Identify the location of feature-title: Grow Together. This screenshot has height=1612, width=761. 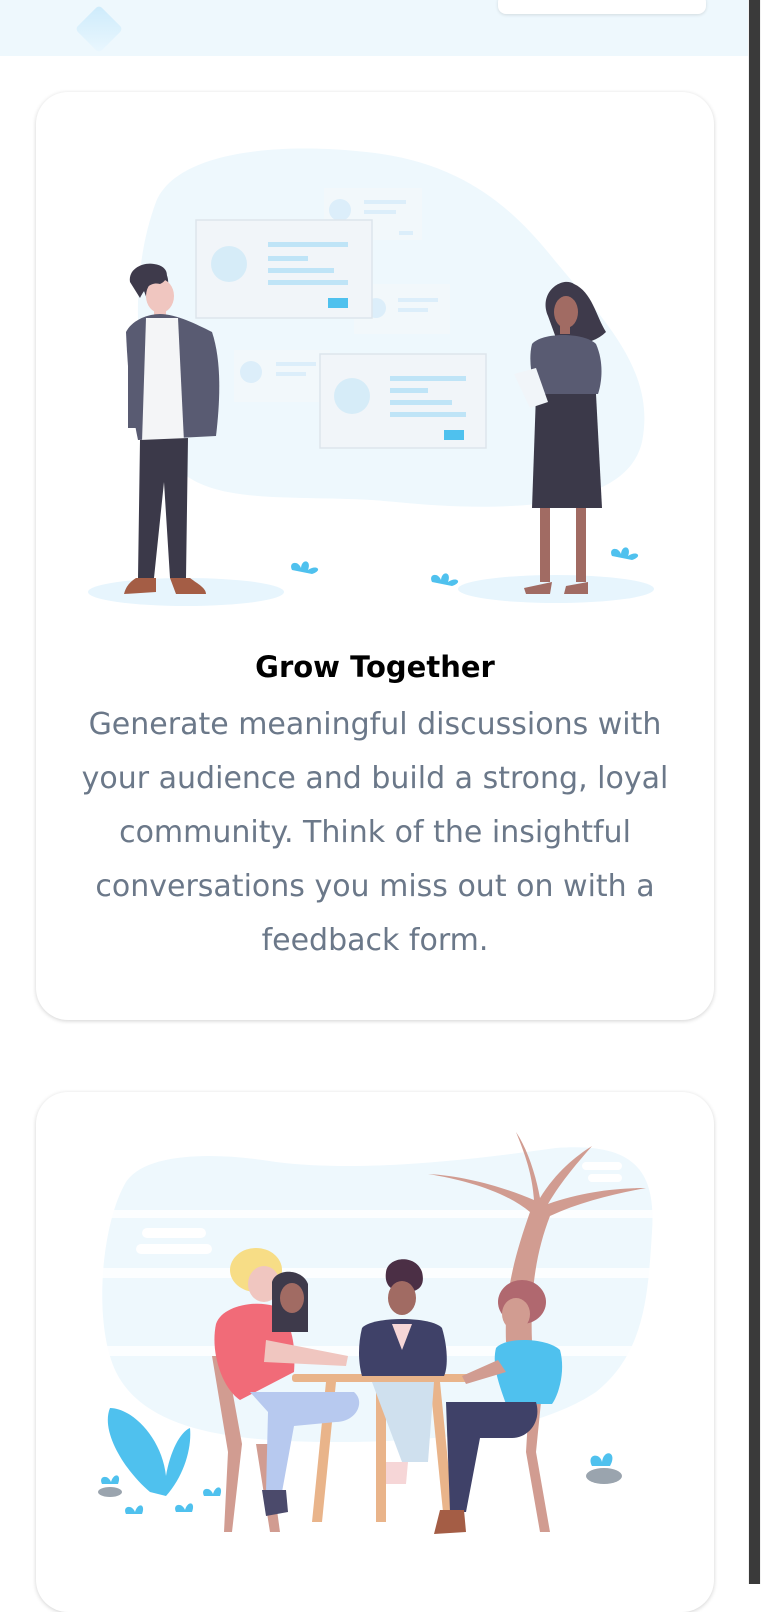
(375, 667).